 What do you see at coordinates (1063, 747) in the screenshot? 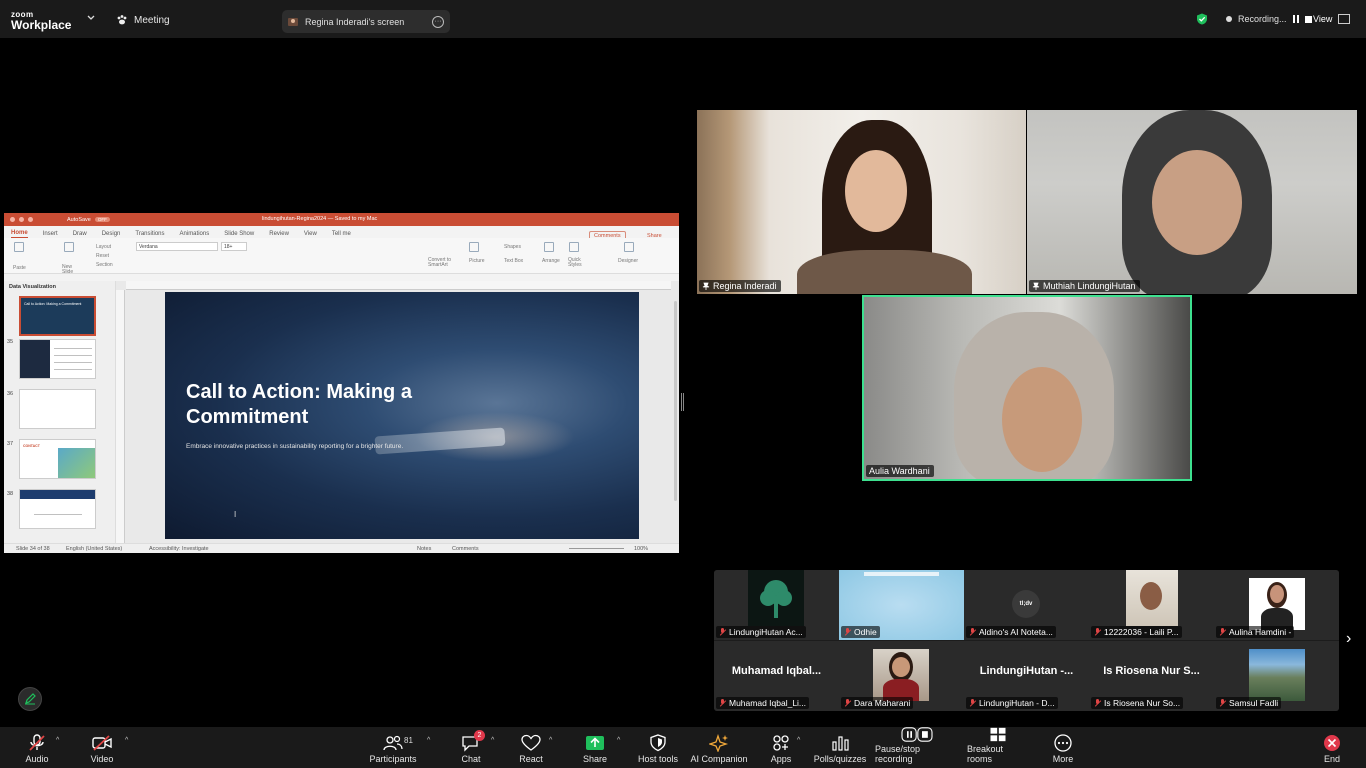
I see `more-button: More` at bounding box center [1063, 747].